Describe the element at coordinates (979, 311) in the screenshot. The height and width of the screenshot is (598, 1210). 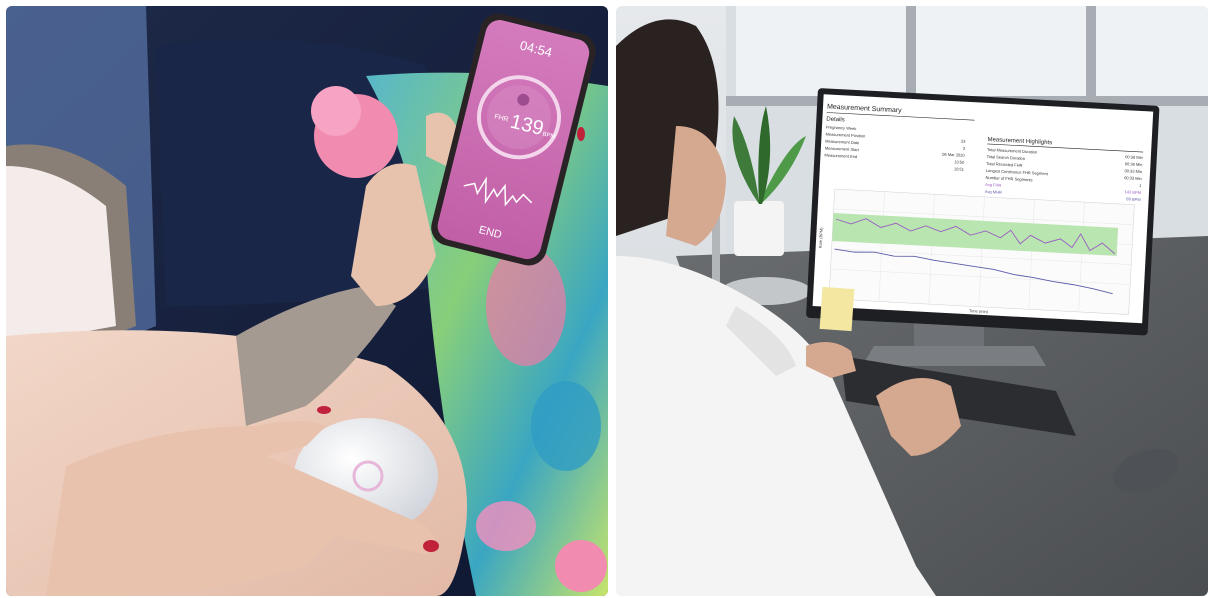
I see `chart-x-label: Time (min)` at that location.